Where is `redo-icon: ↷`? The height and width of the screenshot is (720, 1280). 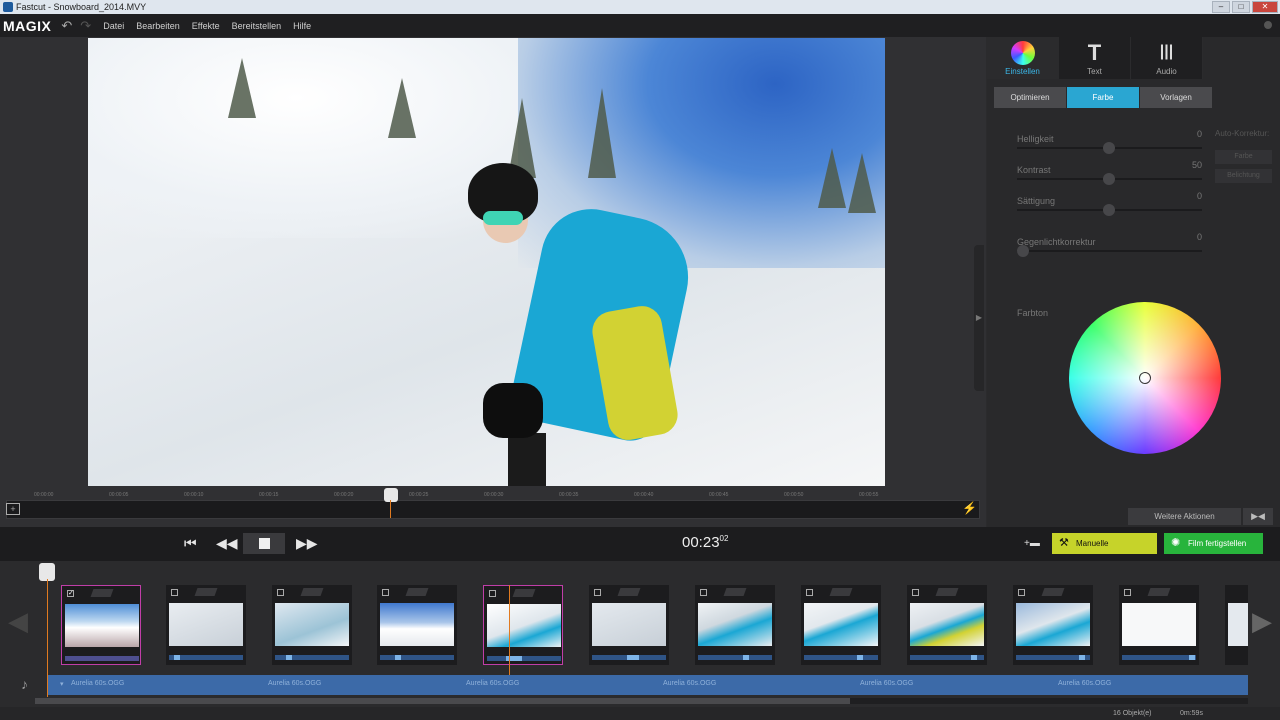
redo-icon: ↷ is located at coordinates (85, 26).